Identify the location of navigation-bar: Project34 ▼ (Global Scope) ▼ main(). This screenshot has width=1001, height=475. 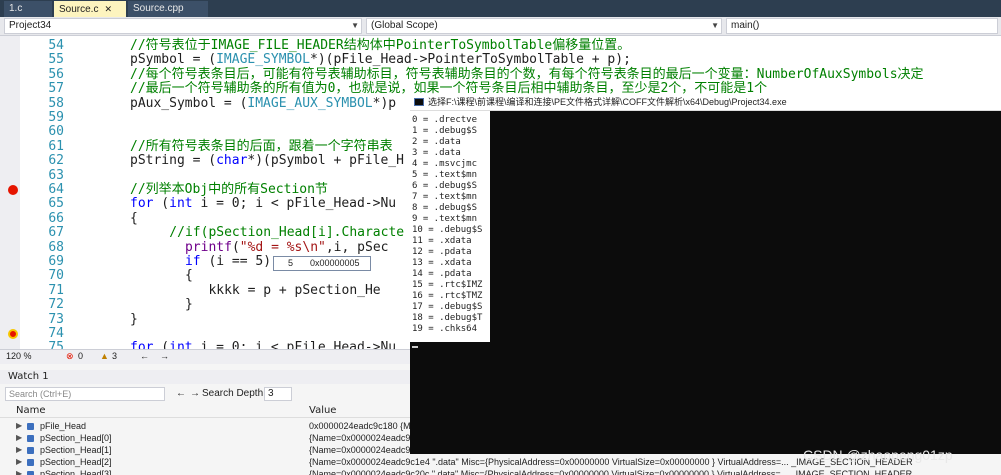
(500, 26).